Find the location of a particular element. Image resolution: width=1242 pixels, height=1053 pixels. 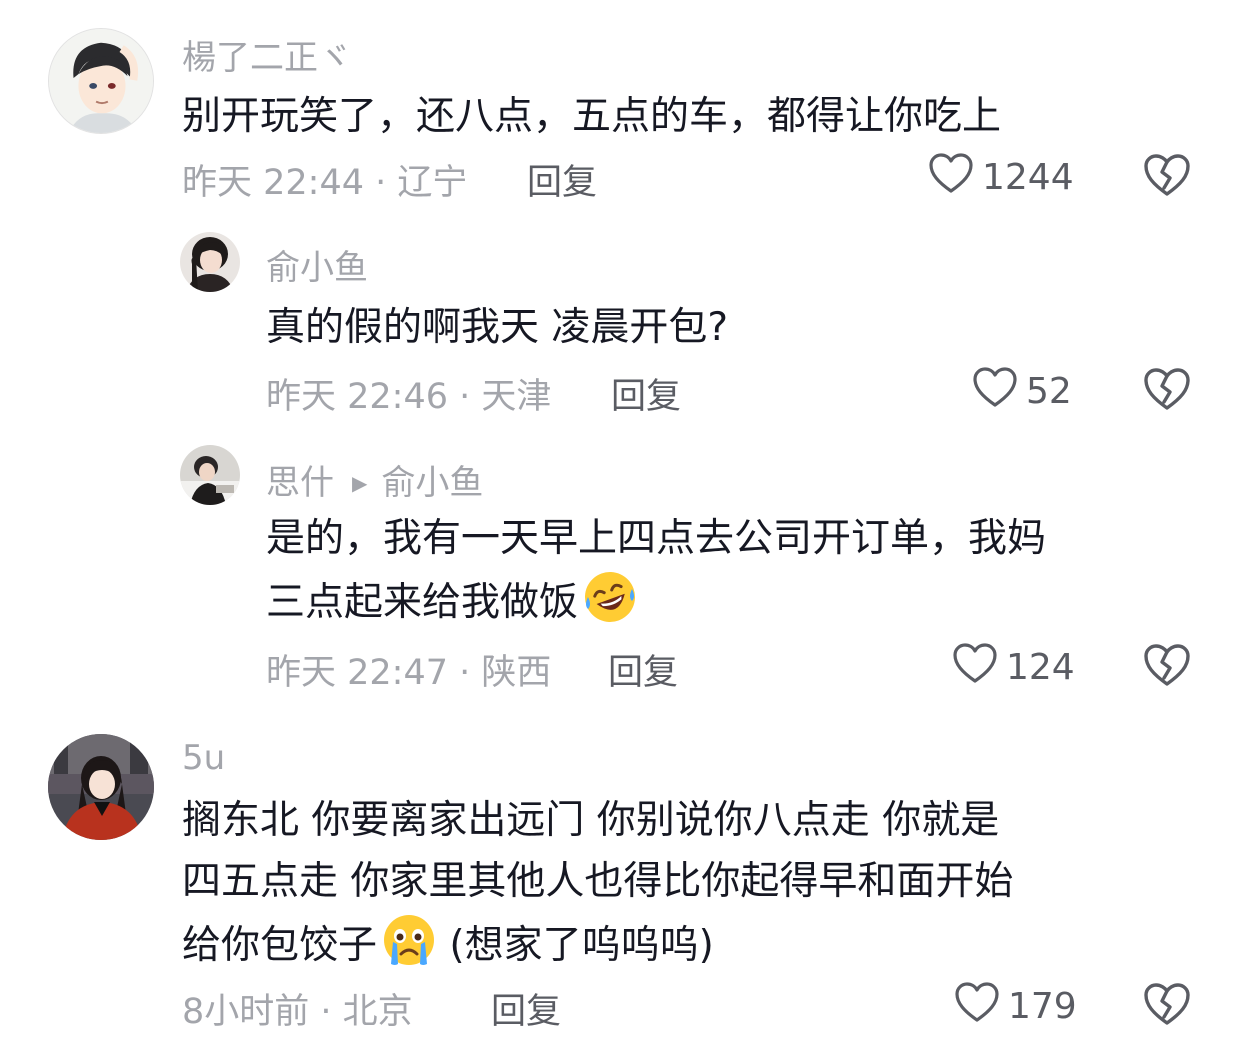

rofl-emoji-icon is located at coordinates (610, 597).